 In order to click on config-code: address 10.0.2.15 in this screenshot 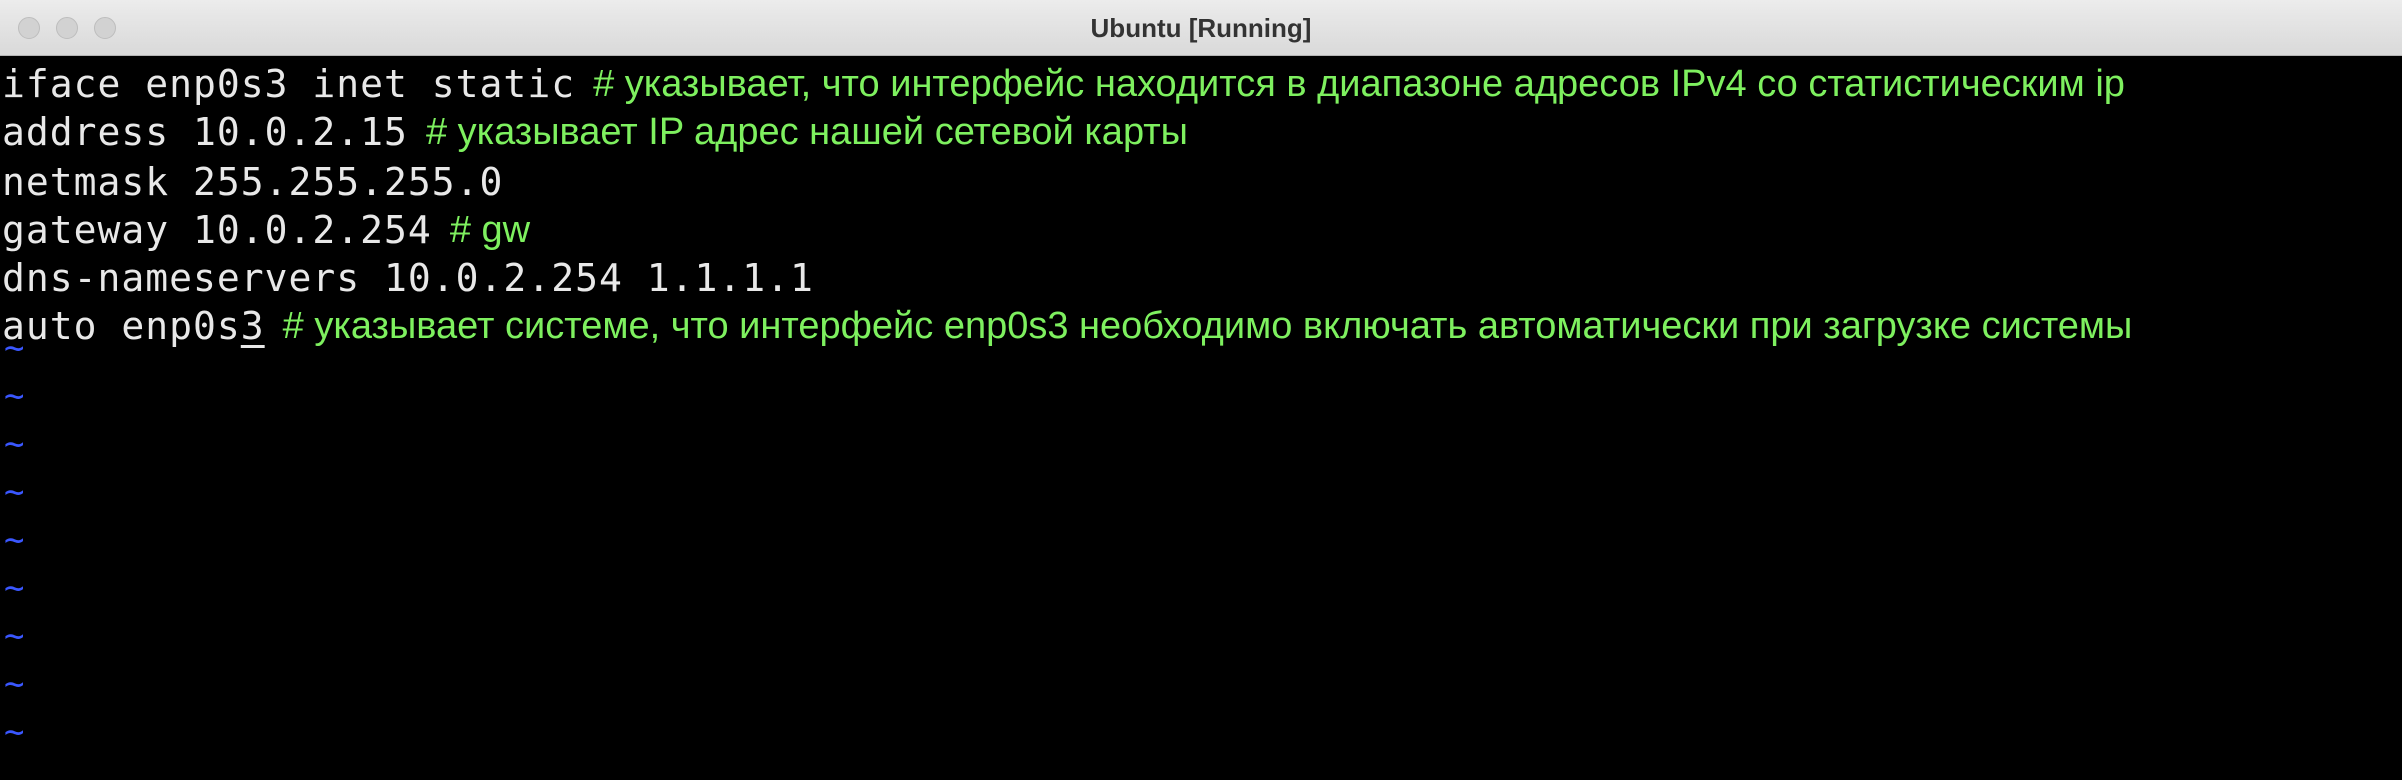, I will do `click(205, 132)`.